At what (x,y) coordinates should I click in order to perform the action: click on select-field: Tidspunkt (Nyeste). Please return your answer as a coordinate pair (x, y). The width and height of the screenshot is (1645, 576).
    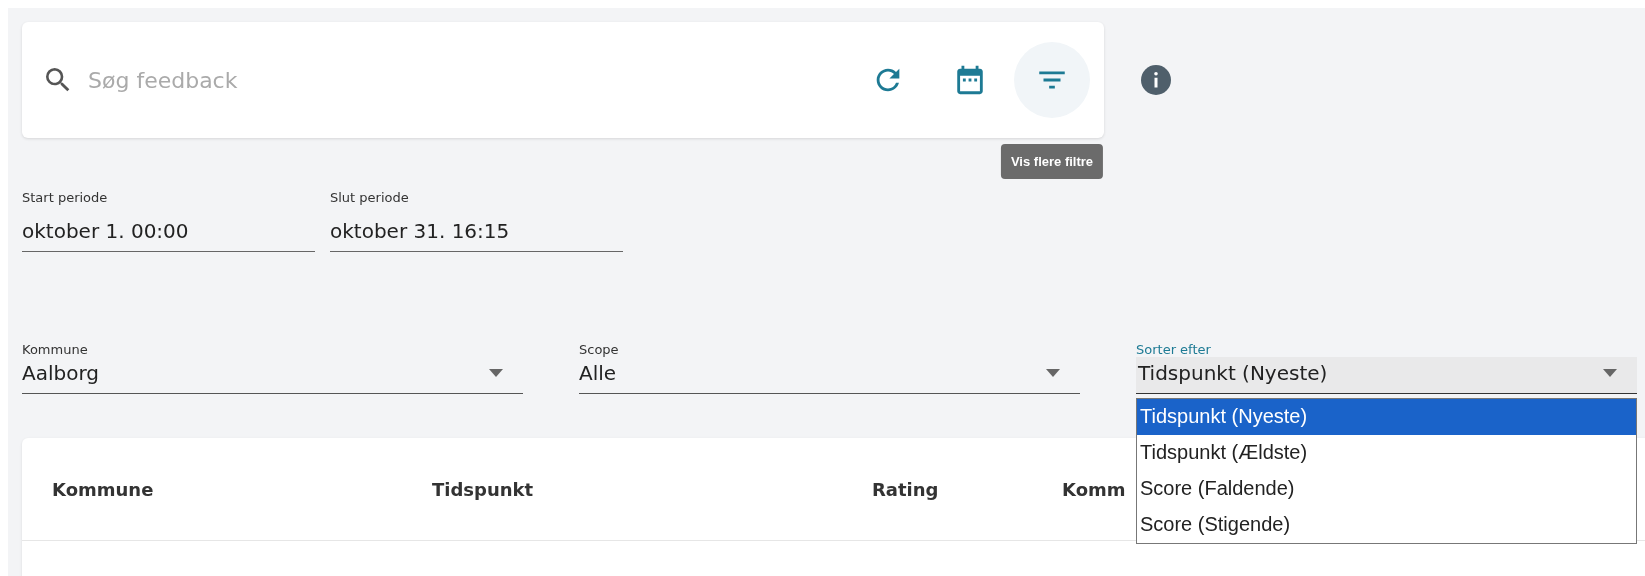
    Looking at the image, I should click on (1386, 375).